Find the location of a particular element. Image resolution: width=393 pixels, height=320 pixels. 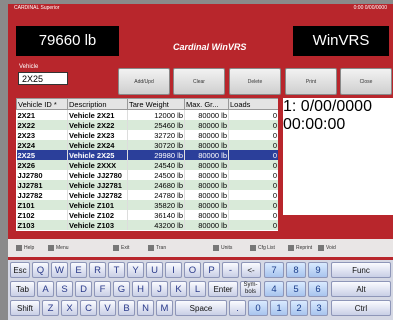

key-period: . is located at coordinates (237, 308).